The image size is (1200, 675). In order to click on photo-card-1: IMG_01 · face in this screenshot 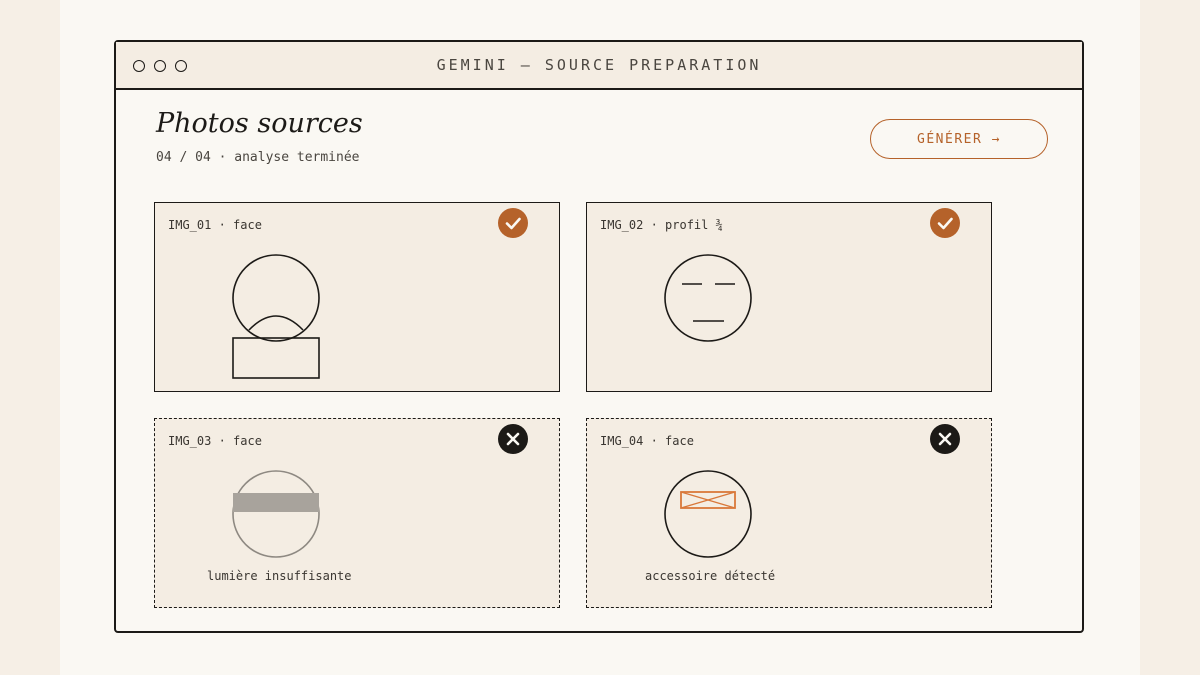, I will do `click(357, 297)`.